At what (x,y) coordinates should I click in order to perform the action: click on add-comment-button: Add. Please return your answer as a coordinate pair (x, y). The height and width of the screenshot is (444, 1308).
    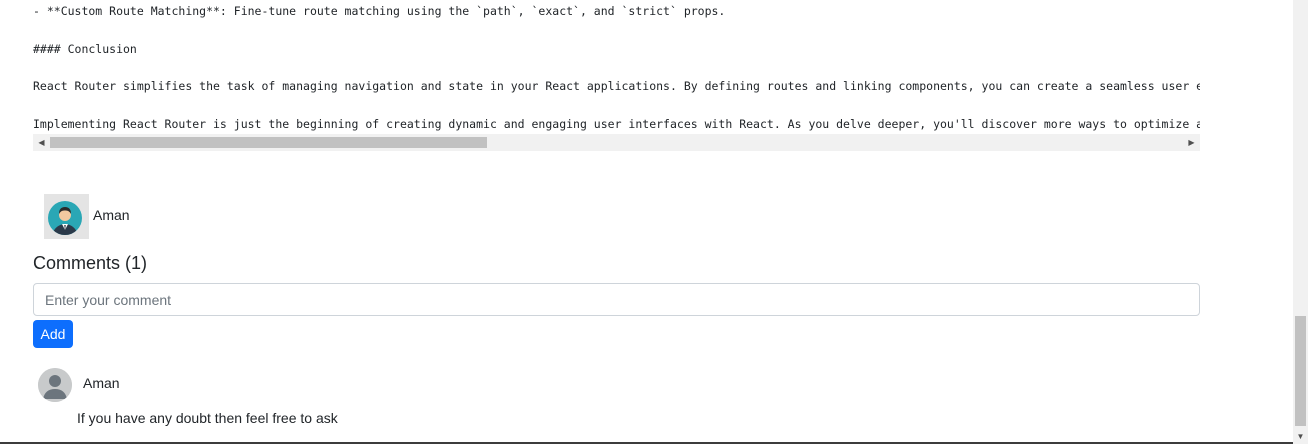
    Looking at the image, I should click on (53, 334).